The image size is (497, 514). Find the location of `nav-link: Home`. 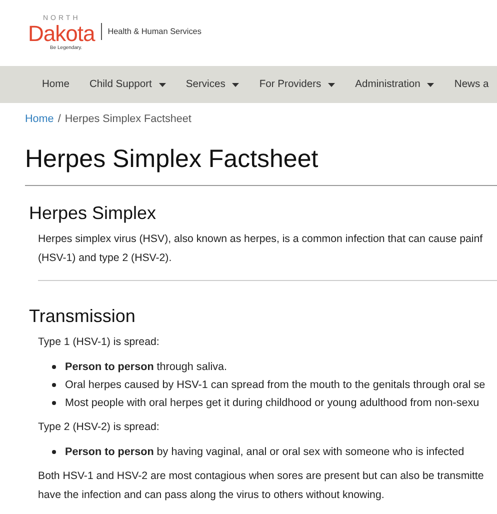

nav-link: Home is located at coordinates (56, 84).